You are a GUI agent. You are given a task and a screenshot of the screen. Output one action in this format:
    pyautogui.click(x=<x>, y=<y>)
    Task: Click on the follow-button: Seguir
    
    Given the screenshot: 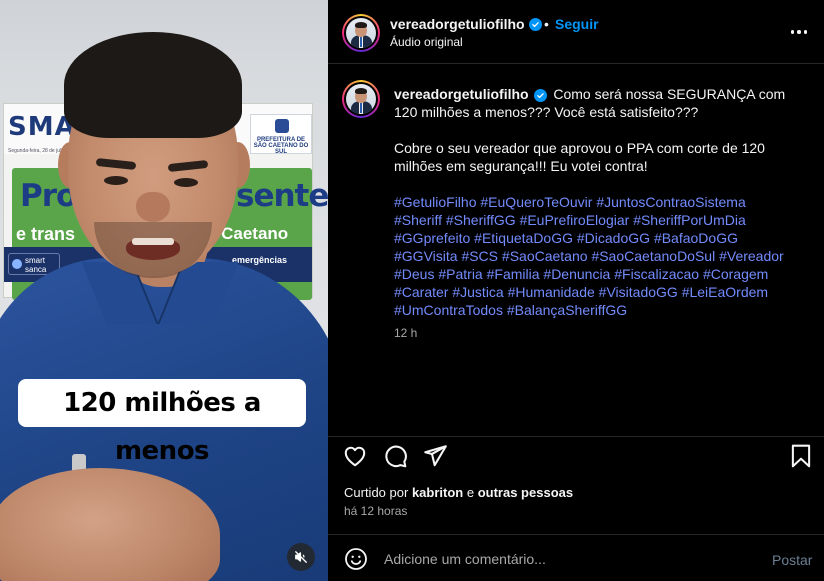 What is the action you would take?
    pyautogui.click(x=577, y=24)
    